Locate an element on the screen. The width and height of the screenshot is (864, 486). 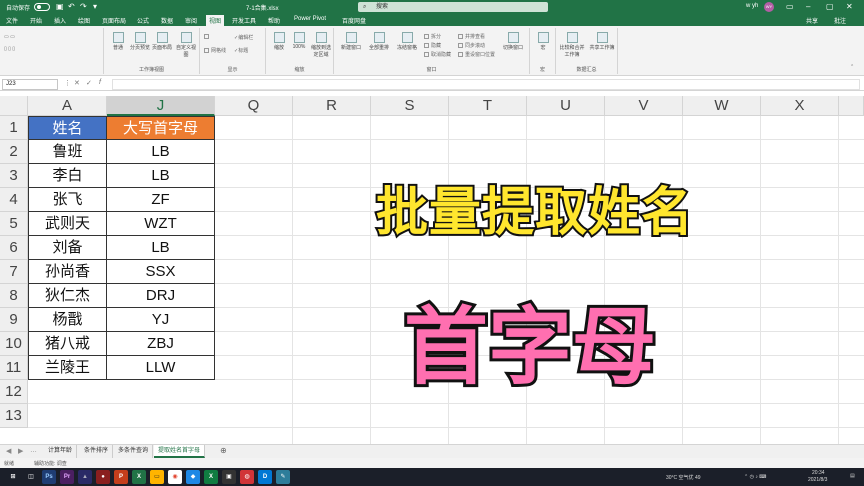
app-dx-icon: D is located at coordinates (265, 477).